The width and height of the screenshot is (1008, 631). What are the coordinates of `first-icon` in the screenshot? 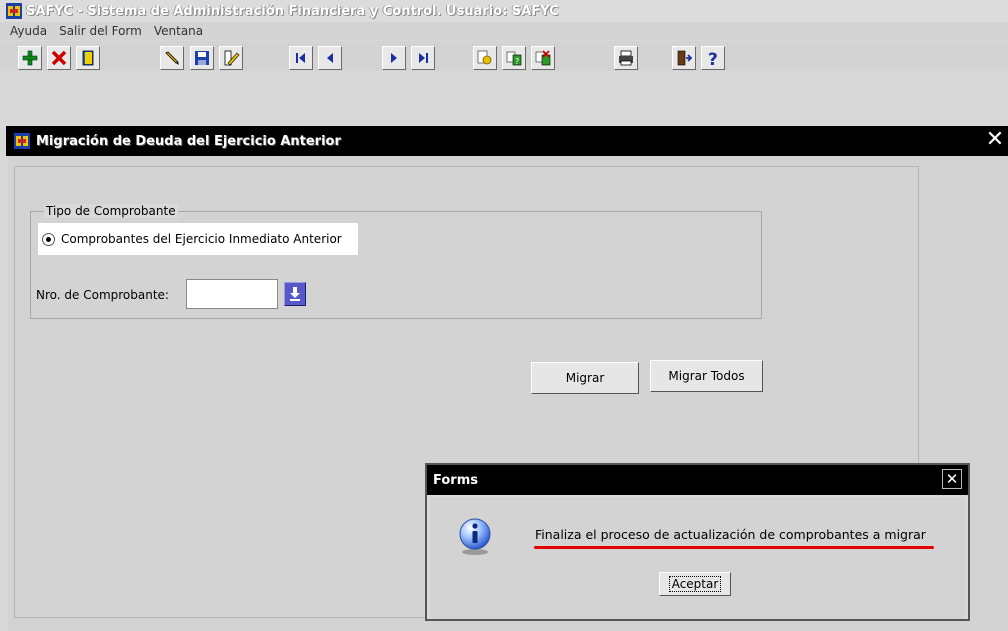 It's located at (300, 58).